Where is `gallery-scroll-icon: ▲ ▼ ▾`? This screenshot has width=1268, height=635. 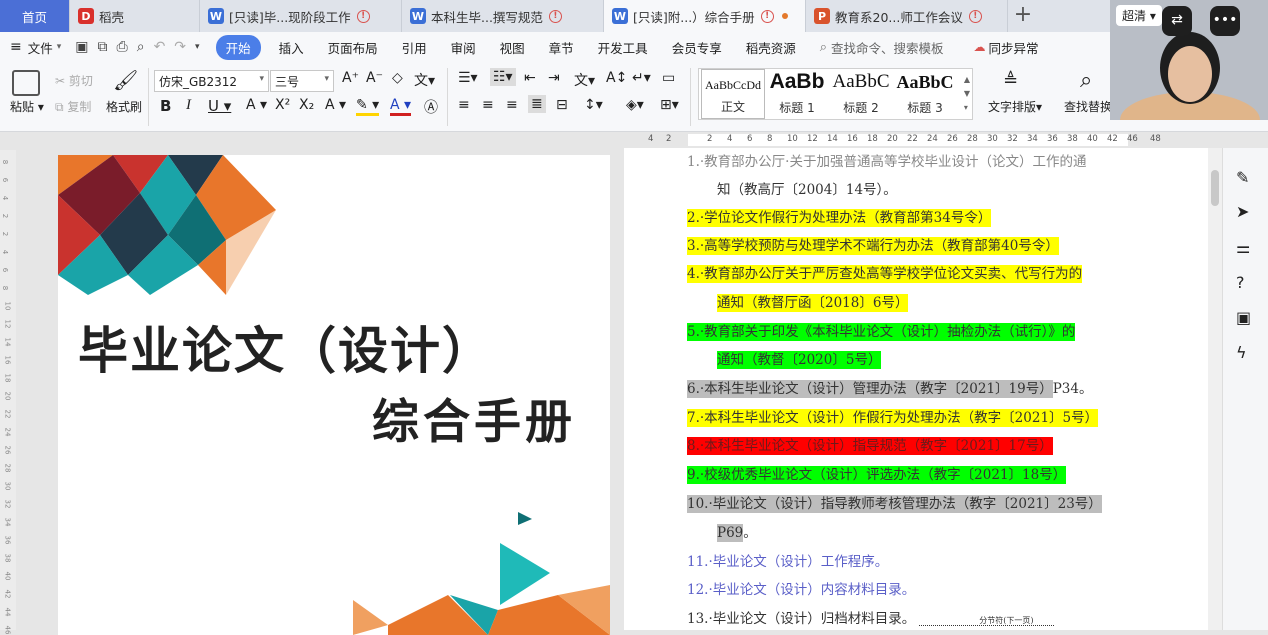 gallery-scroll-icon: ▲ ▼ ▾ is located at coordinates (967, 94).